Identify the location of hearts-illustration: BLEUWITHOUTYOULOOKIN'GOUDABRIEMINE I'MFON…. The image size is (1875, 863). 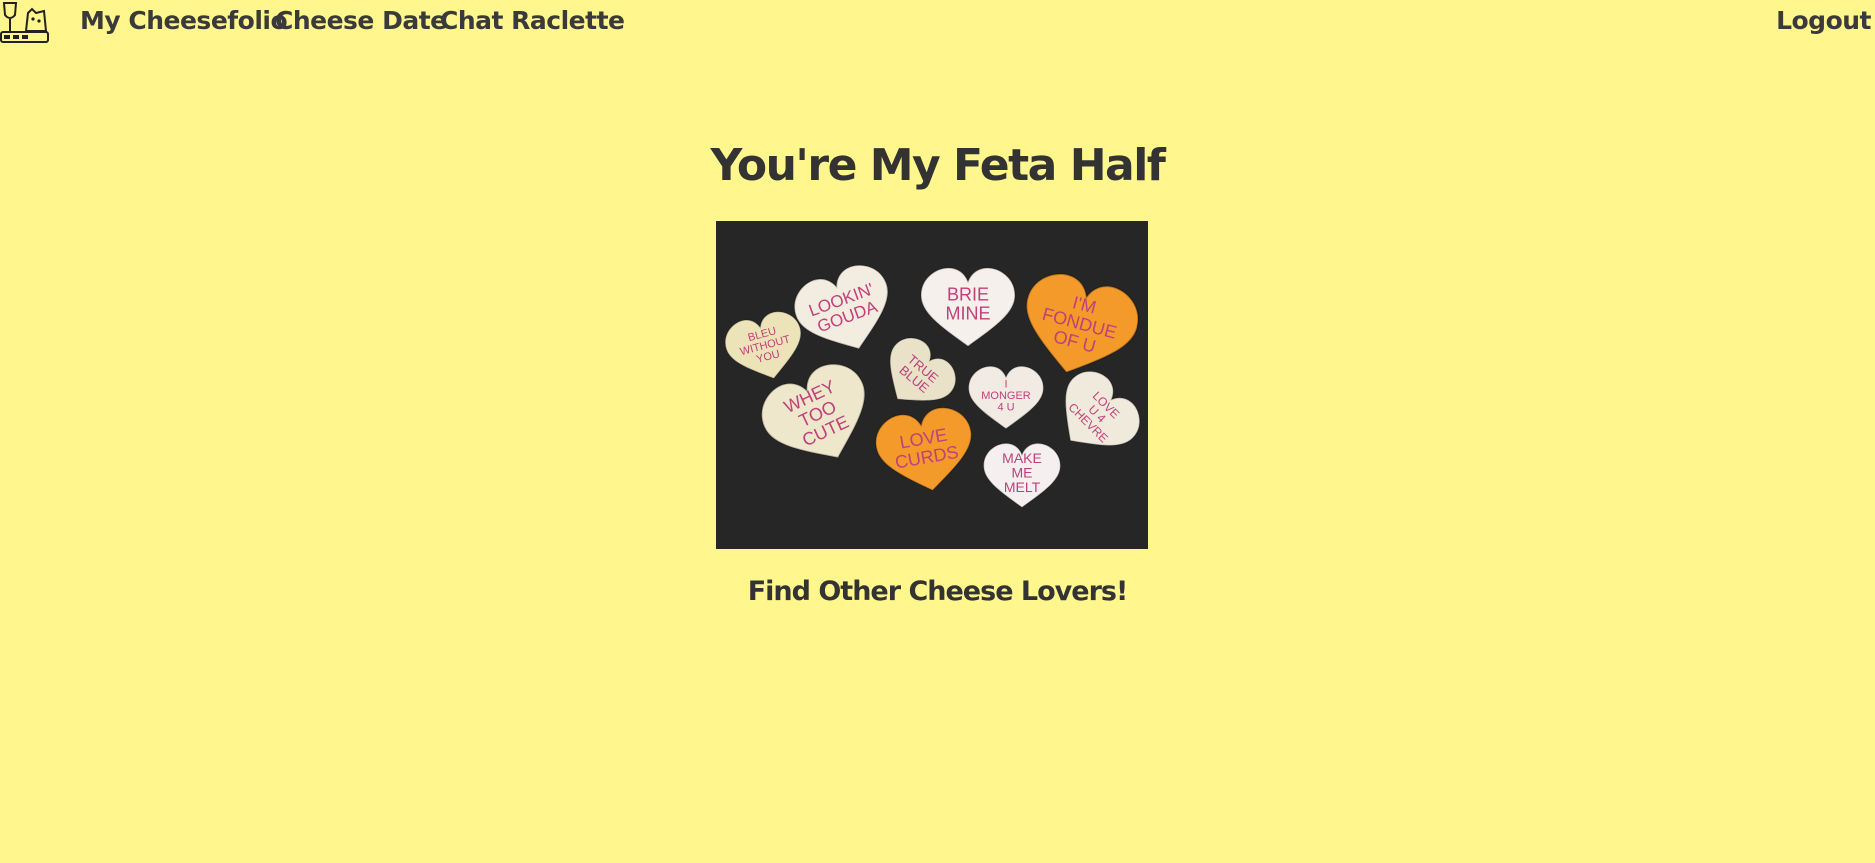
(932, 385).